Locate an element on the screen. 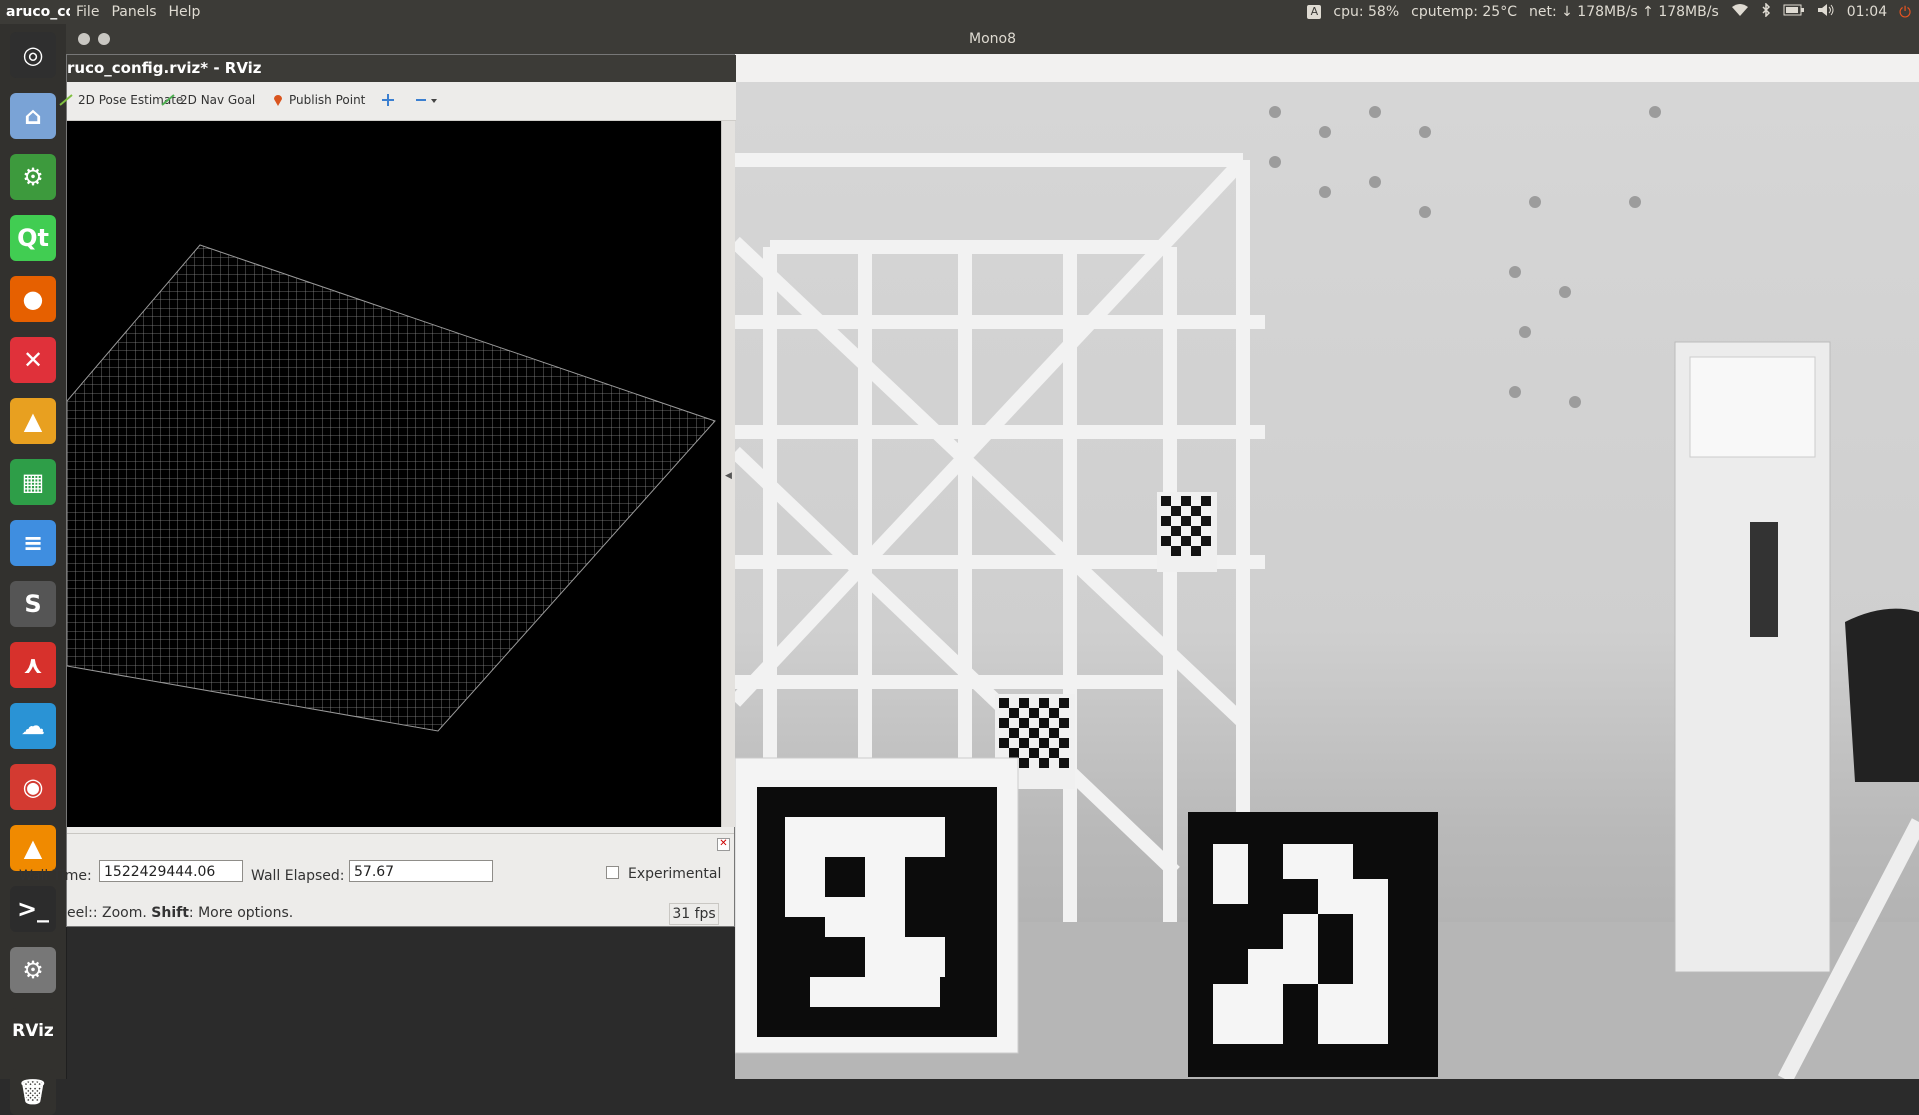  plus-crosshair-icon is located at coordinates (388, 100).